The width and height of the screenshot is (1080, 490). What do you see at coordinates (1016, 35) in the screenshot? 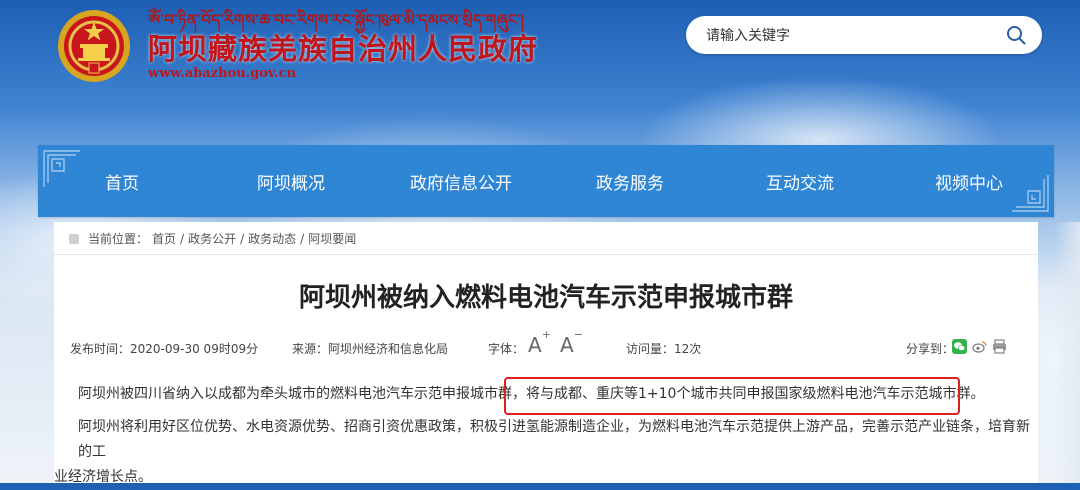
I see `search-icon` at bounding box center [1016, 35].